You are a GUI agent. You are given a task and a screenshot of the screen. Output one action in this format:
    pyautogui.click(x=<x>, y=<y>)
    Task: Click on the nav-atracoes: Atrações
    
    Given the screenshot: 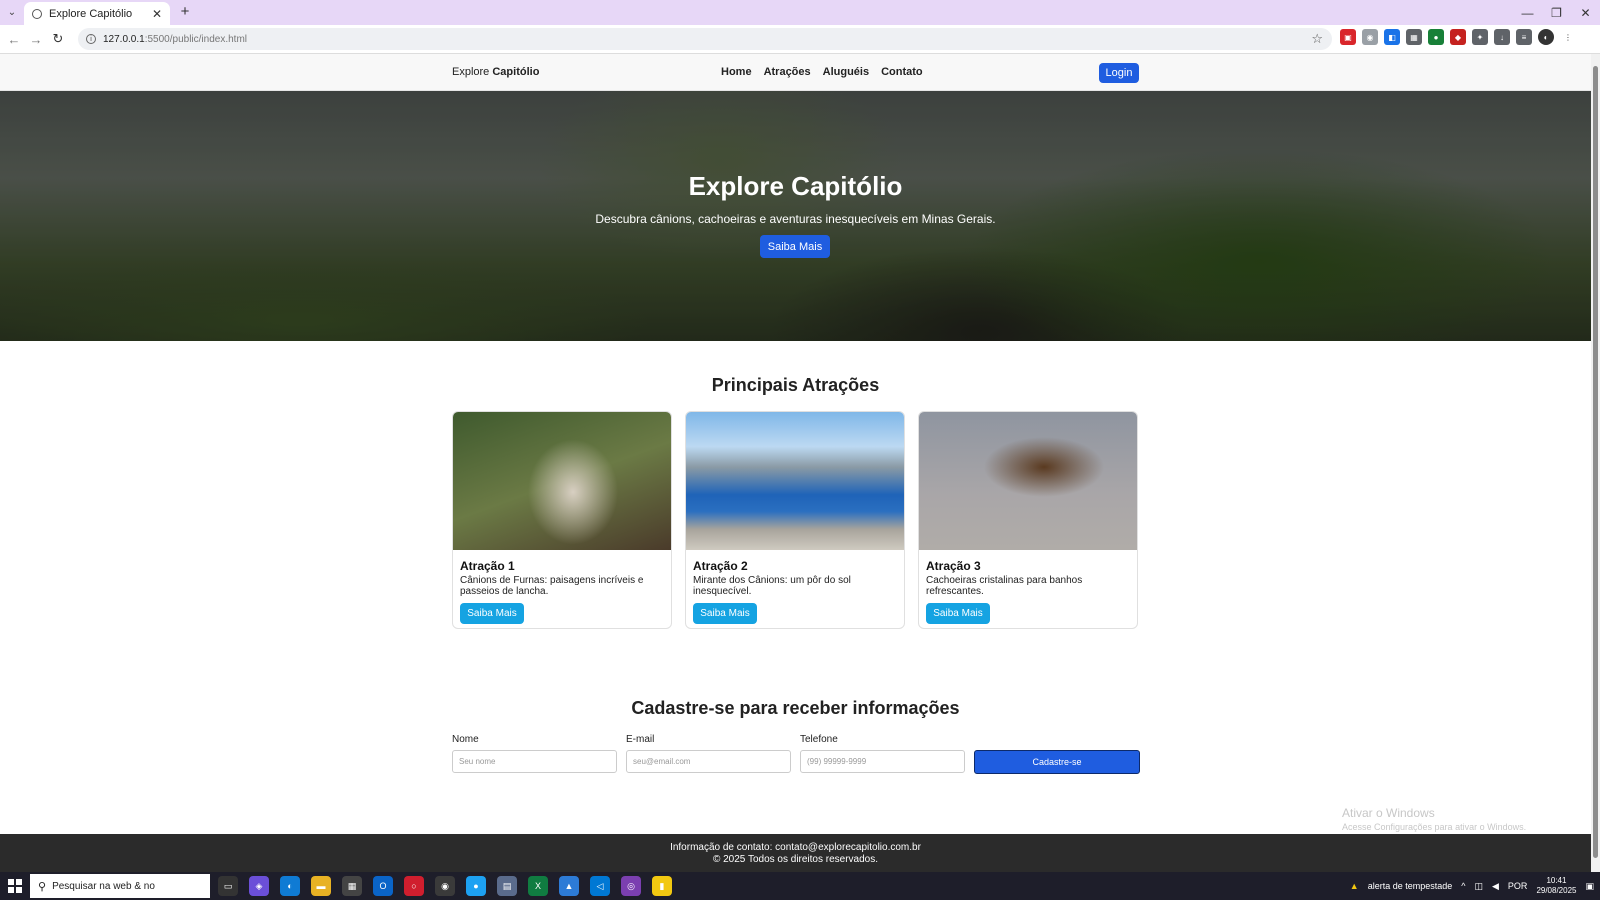 What is the action you would take?
    pyautogui.click(x=787, y=72)
    